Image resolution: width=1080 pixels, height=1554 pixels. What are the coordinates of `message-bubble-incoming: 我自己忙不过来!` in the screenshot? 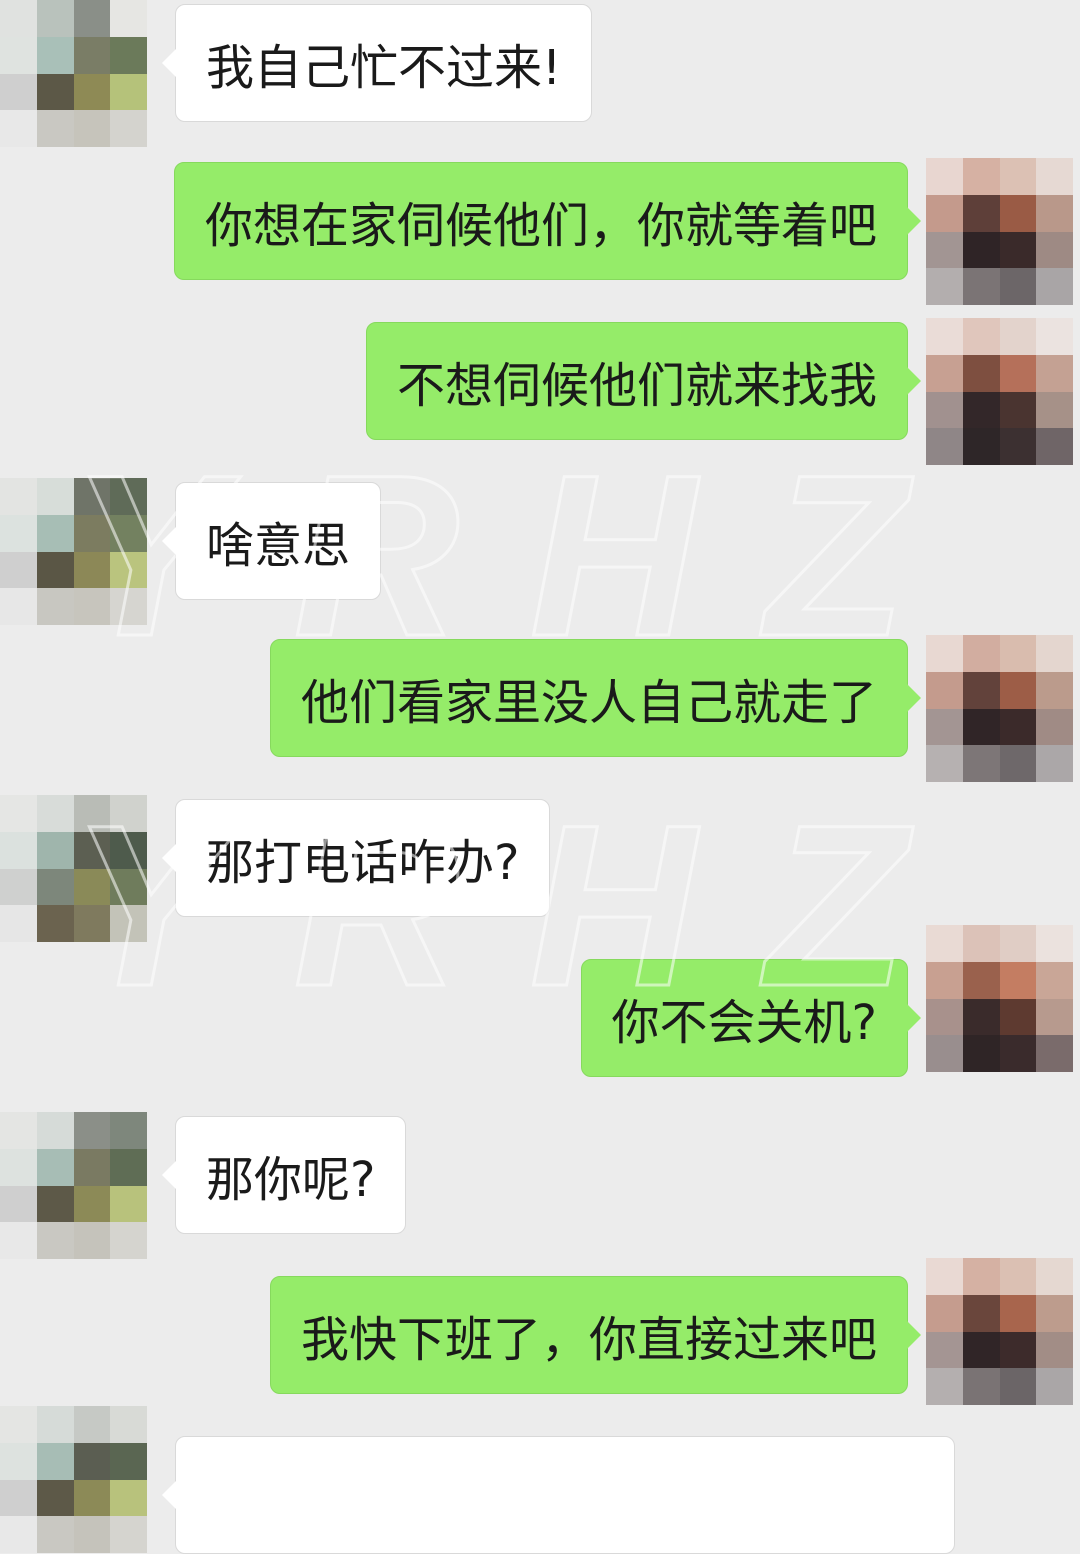 It's located at (377, 63).